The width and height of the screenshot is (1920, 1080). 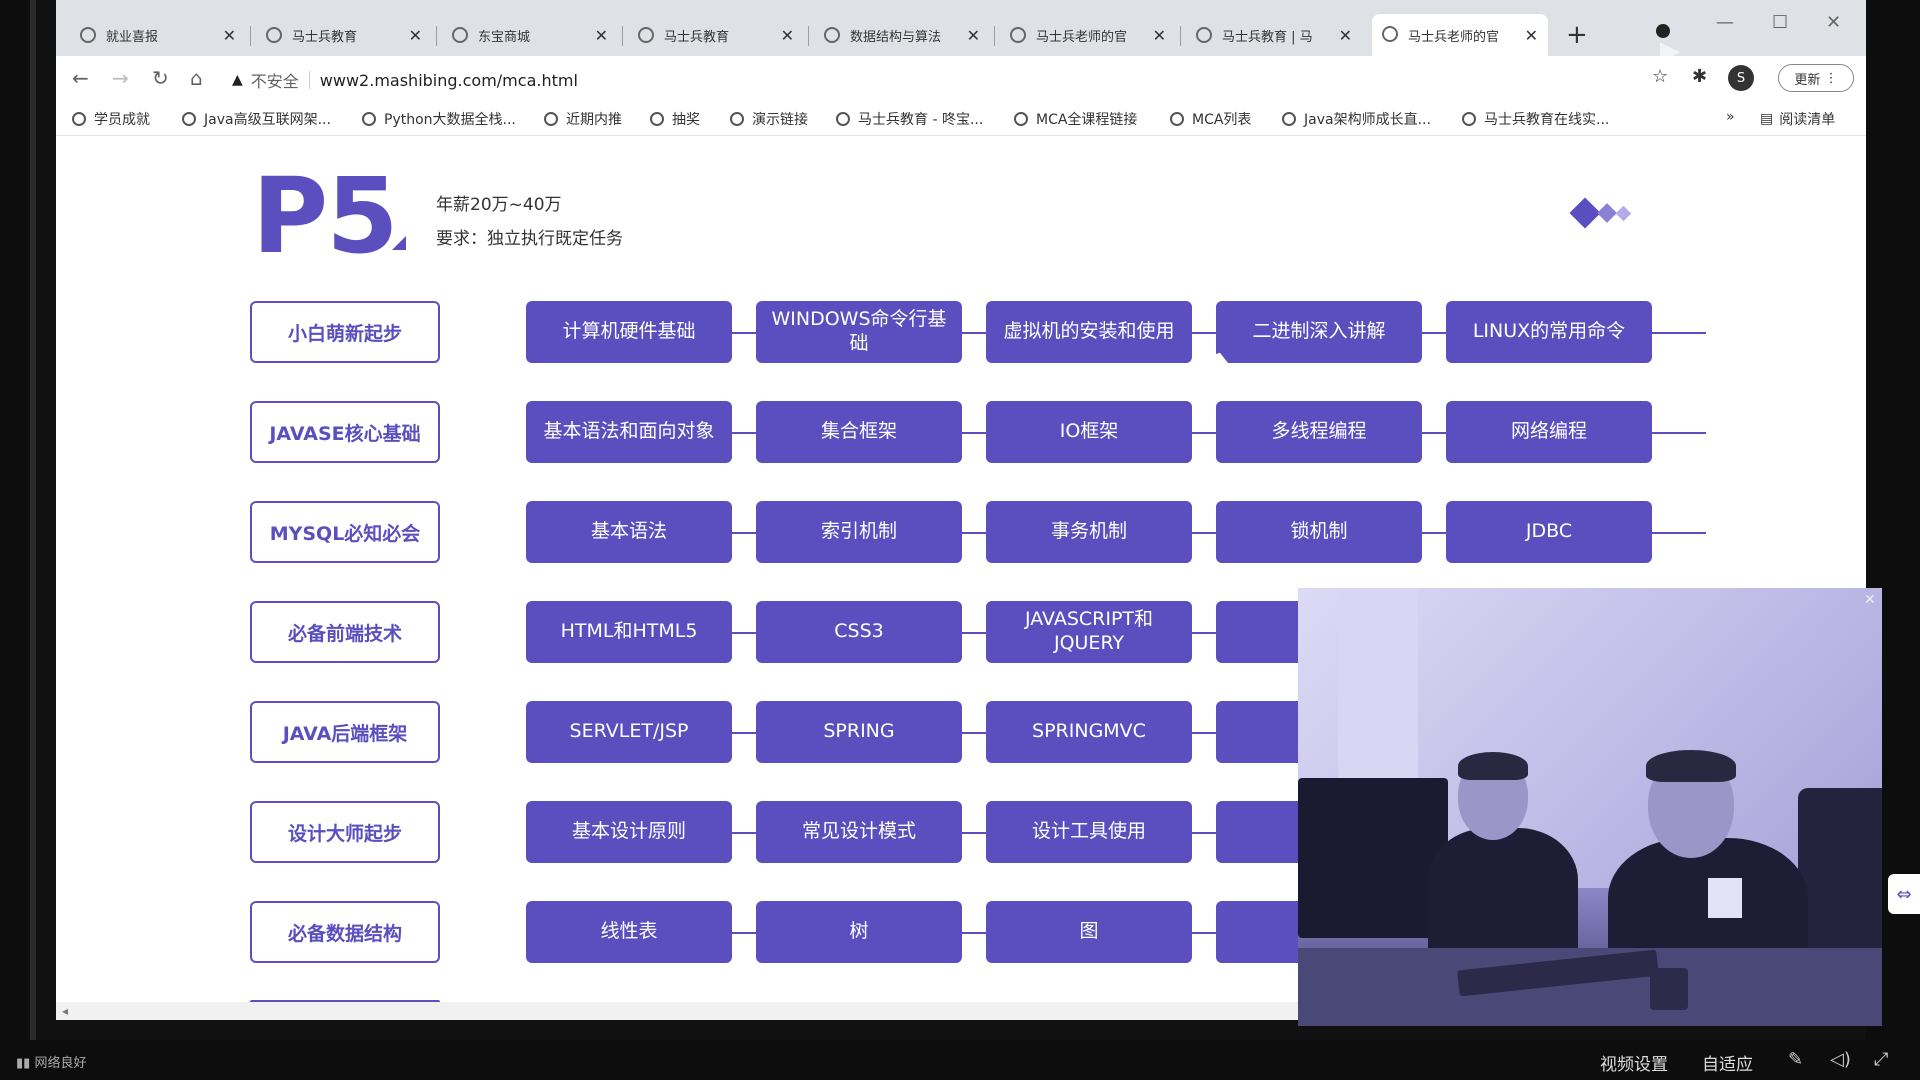 I want to click on avatar: S, so click(x=1741, y=78).